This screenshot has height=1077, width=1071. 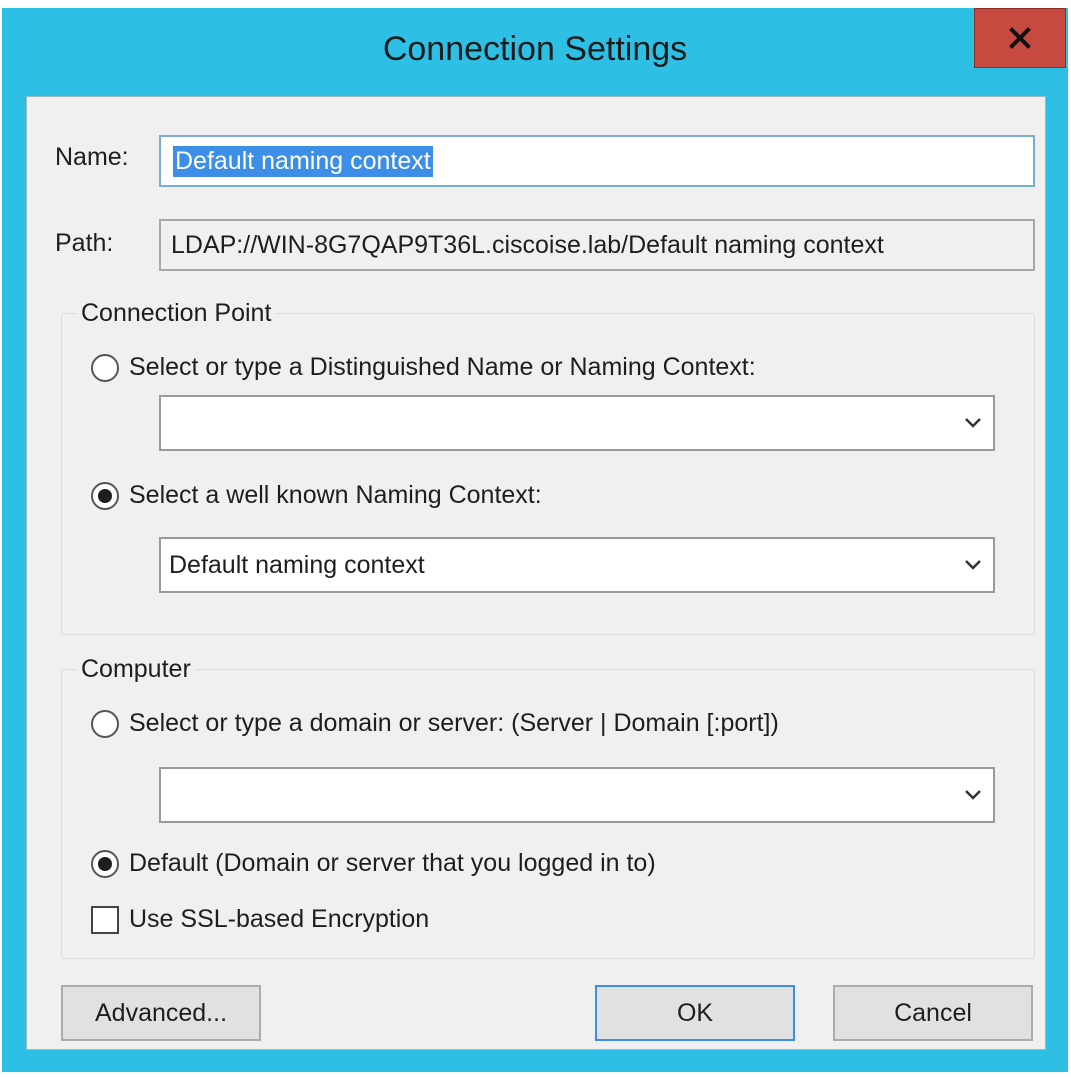 I want to click on dialog-title: Connection Settings, so click(x=535, y=49).